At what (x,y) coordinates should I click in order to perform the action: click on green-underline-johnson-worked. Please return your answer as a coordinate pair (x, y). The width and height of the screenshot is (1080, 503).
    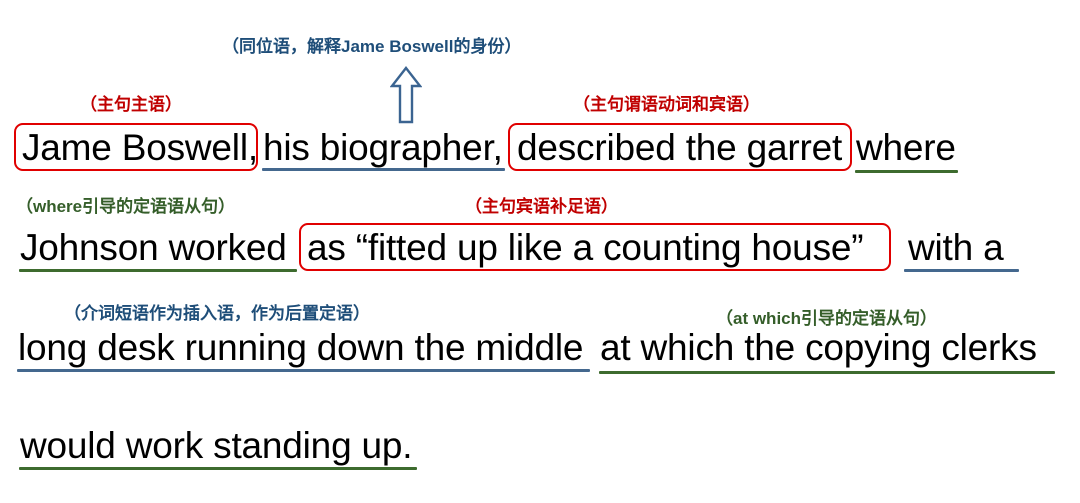
    Looking at the image, I should click on (158, 270).